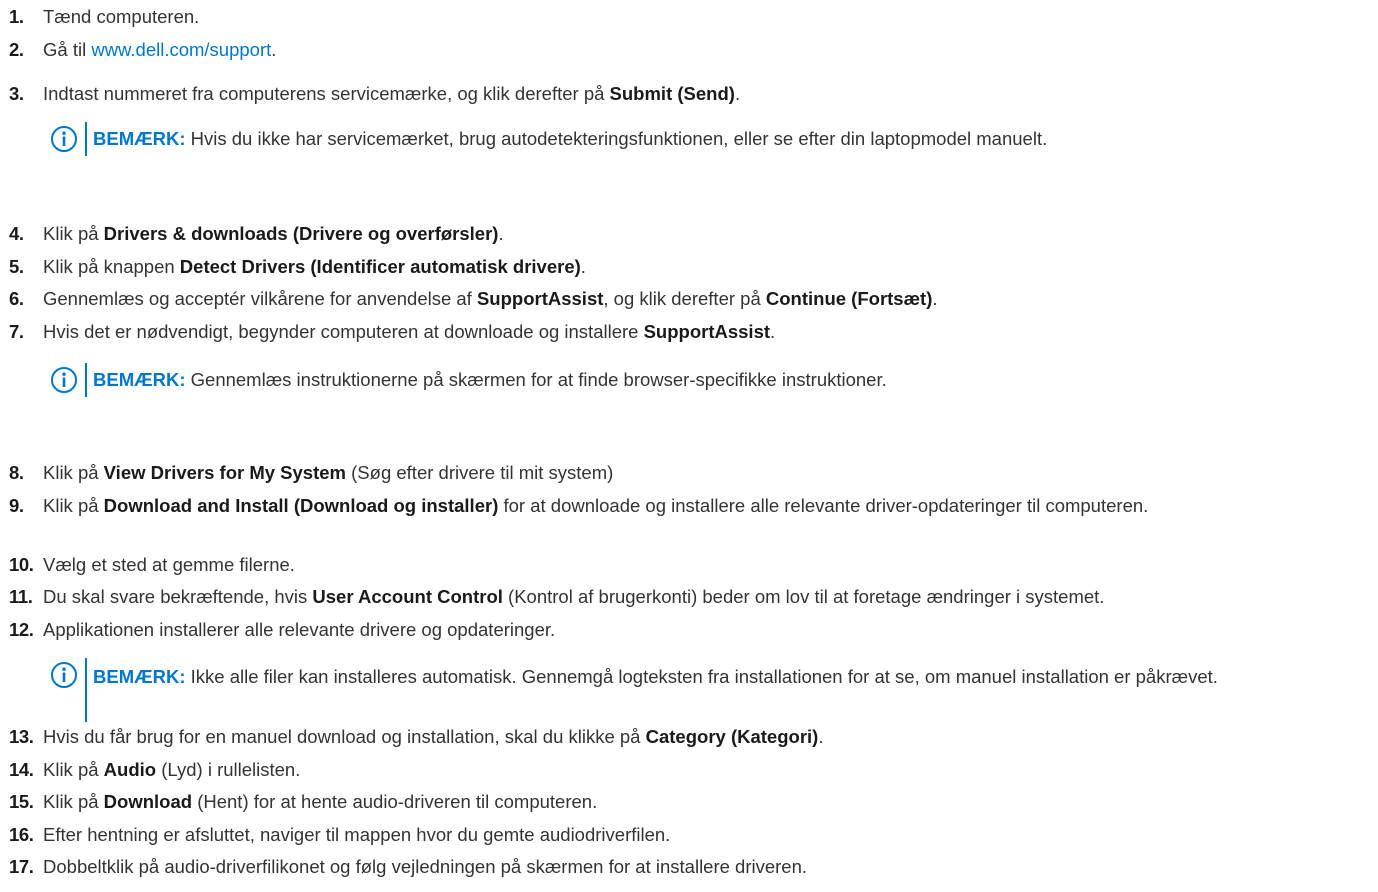 The height and width of the screenshot is (892, 1378). I want to click on step-number: 8., so click(16, 472).